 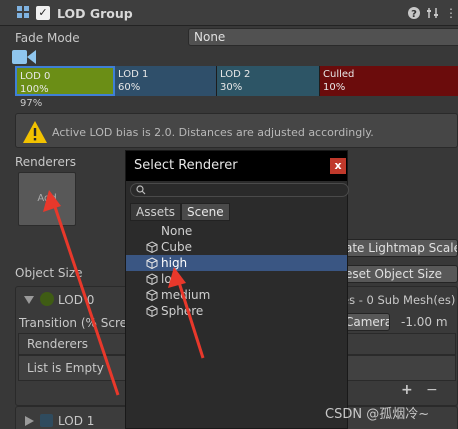 What do you see at coordinates (235, 74) in the screenshot?
I see `lod-segment-2-name: LOD 2` at bounding box center [235, 74].